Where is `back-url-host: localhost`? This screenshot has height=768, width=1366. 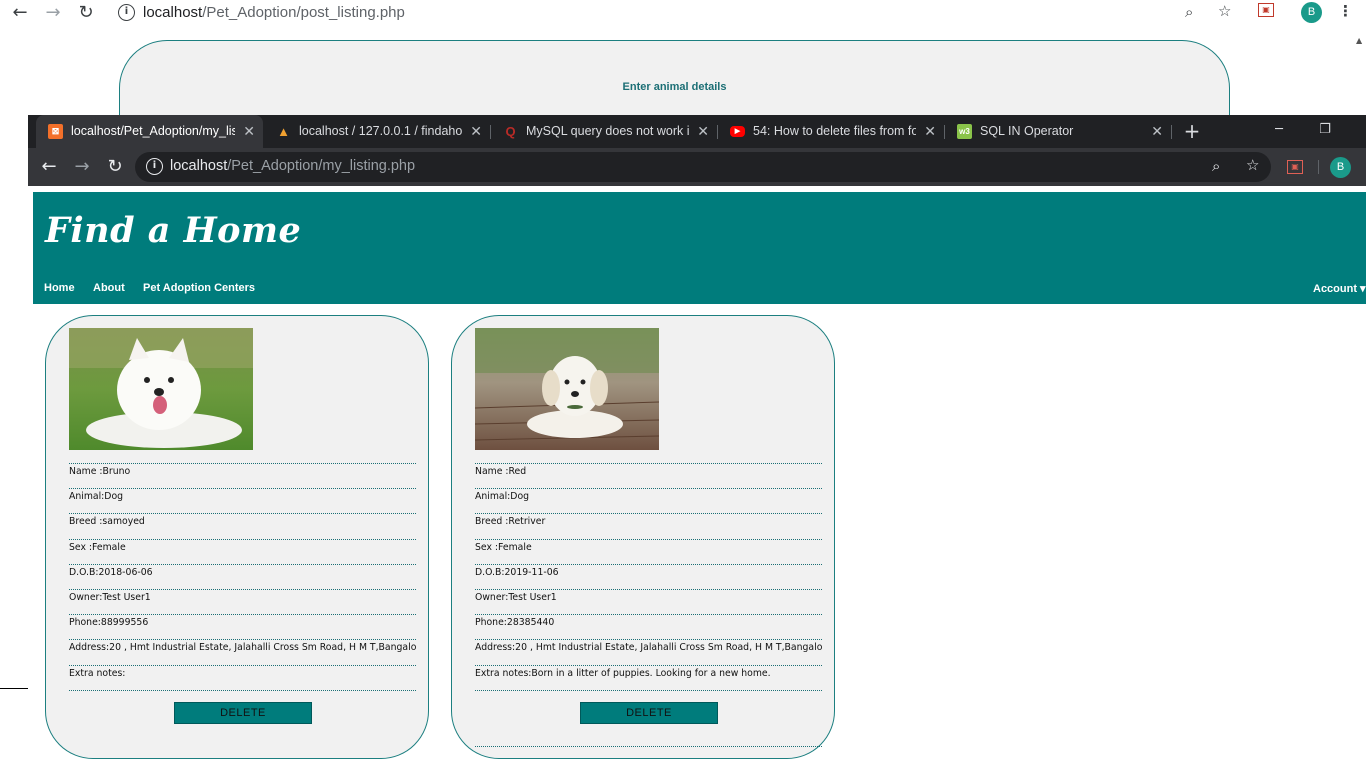
back-url-host: localhost is located at coordinates (173, 12).